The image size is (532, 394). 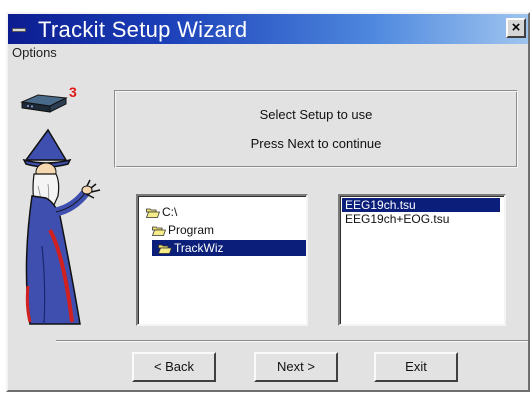 I want to click on folder-tree: C:\ Program TrackWiz, so click(x=222, y=260).